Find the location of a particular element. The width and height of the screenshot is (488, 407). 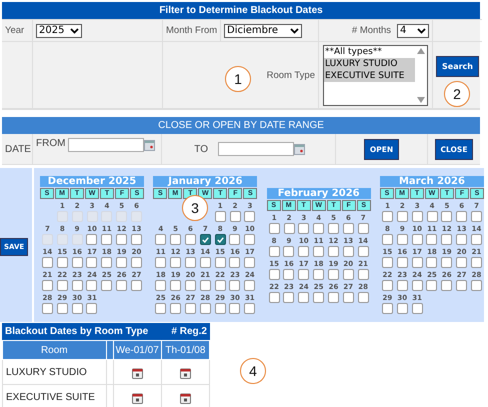

room-type-list: **All types** LUXURY STUDIO EXECUTIVE SUITE is located at coordinates (375, 75).